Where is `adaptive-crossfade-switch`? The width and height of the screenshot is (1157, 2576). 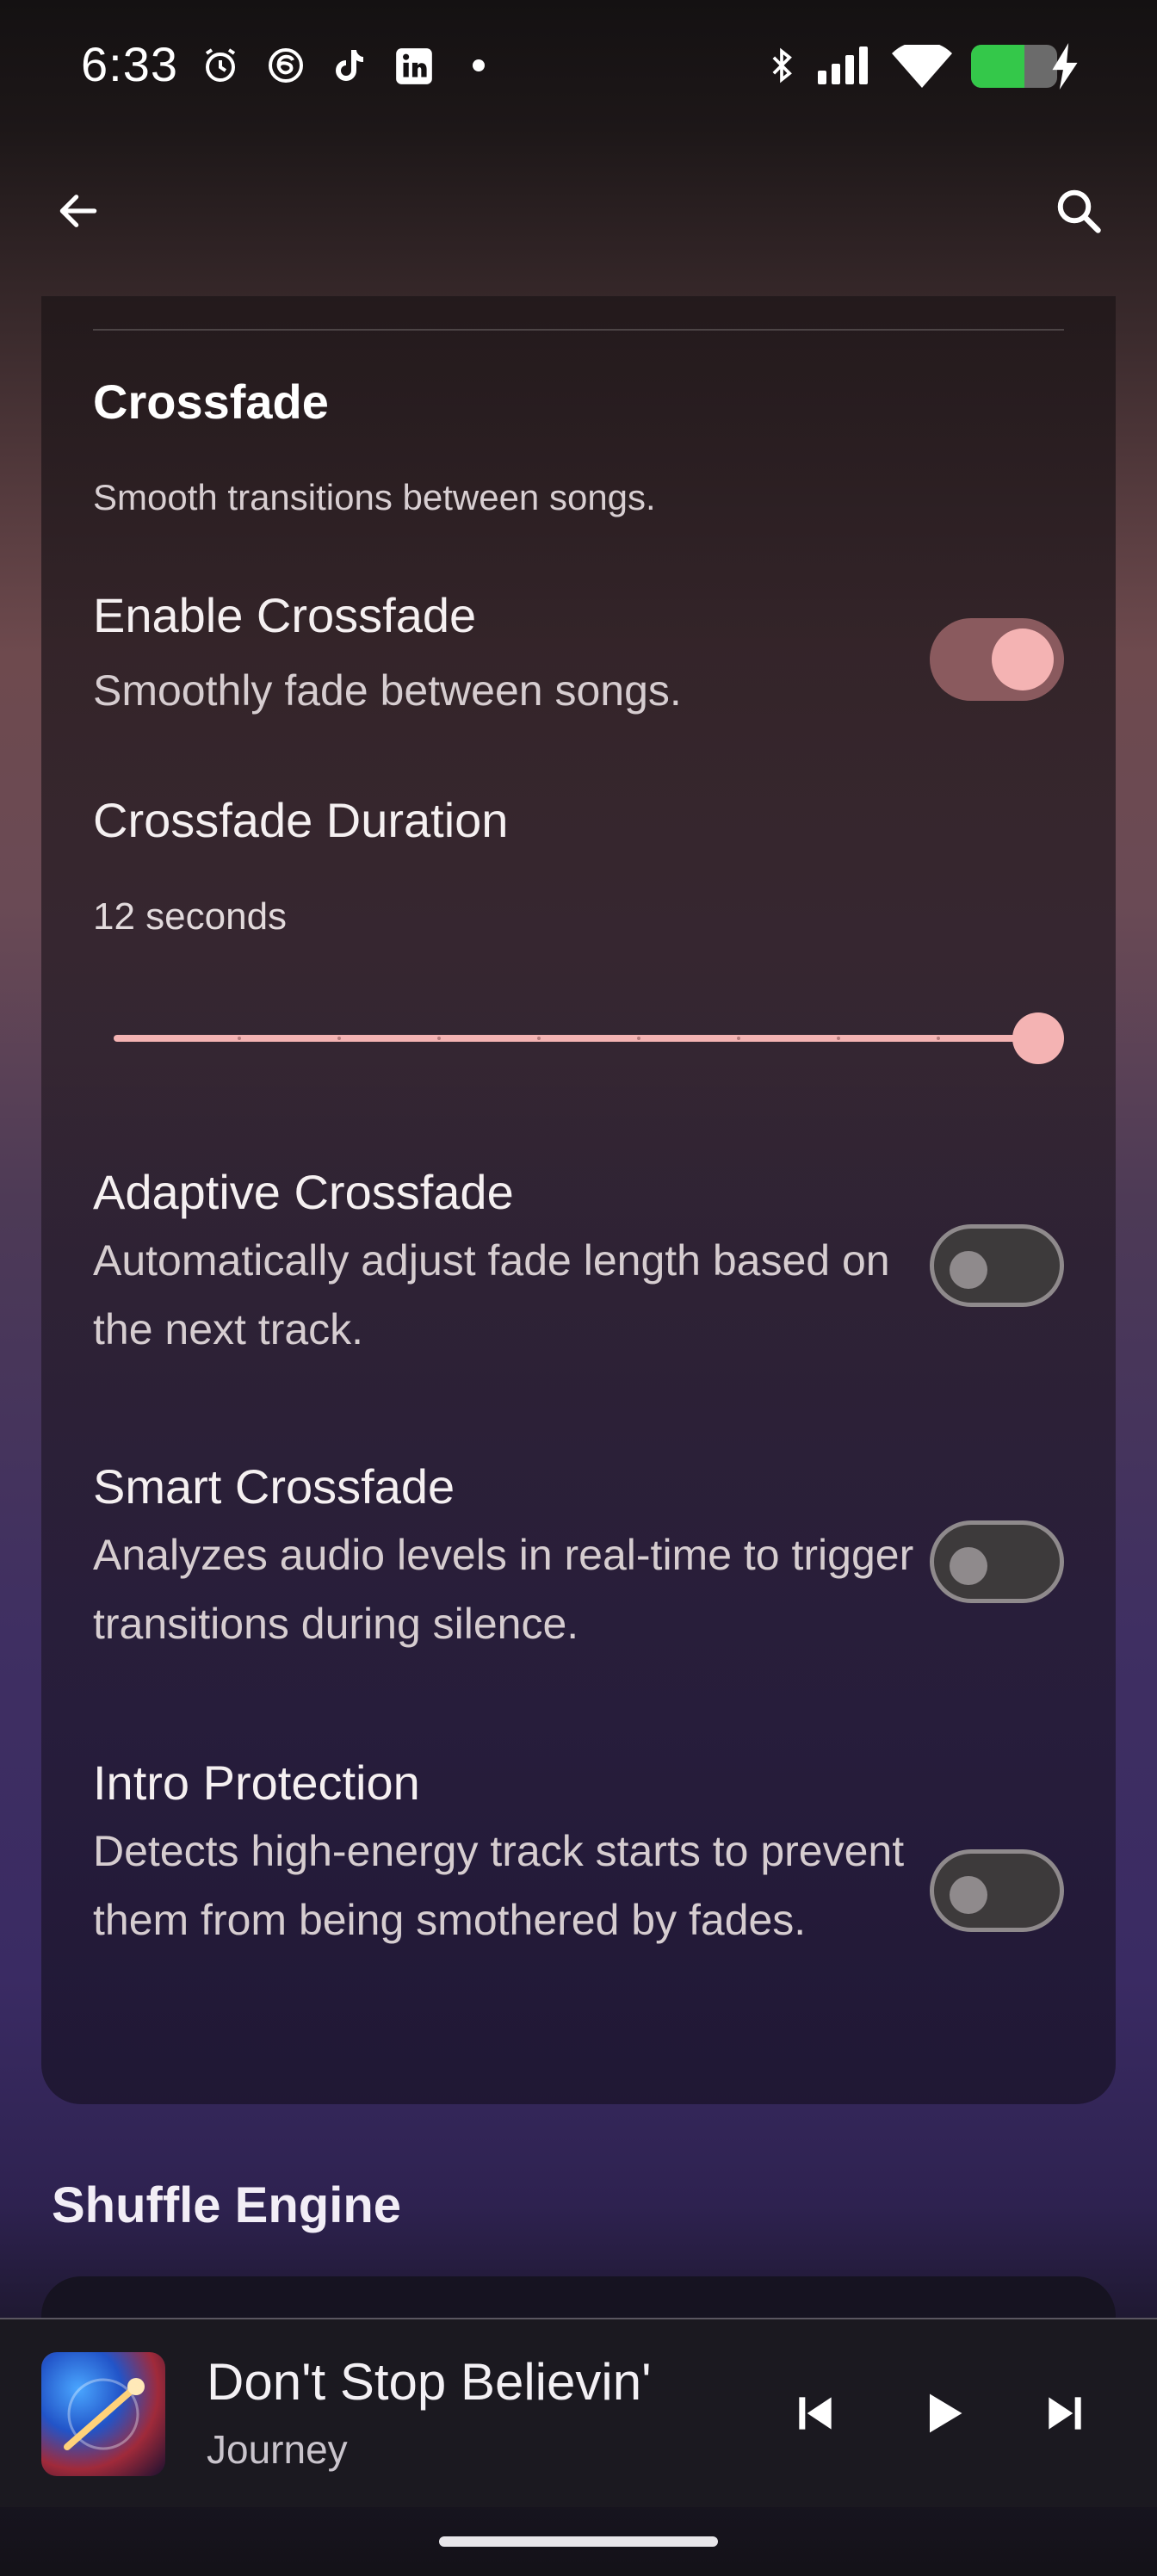
adaptive-crossfade-switch is located at coordinates (997, 1265).